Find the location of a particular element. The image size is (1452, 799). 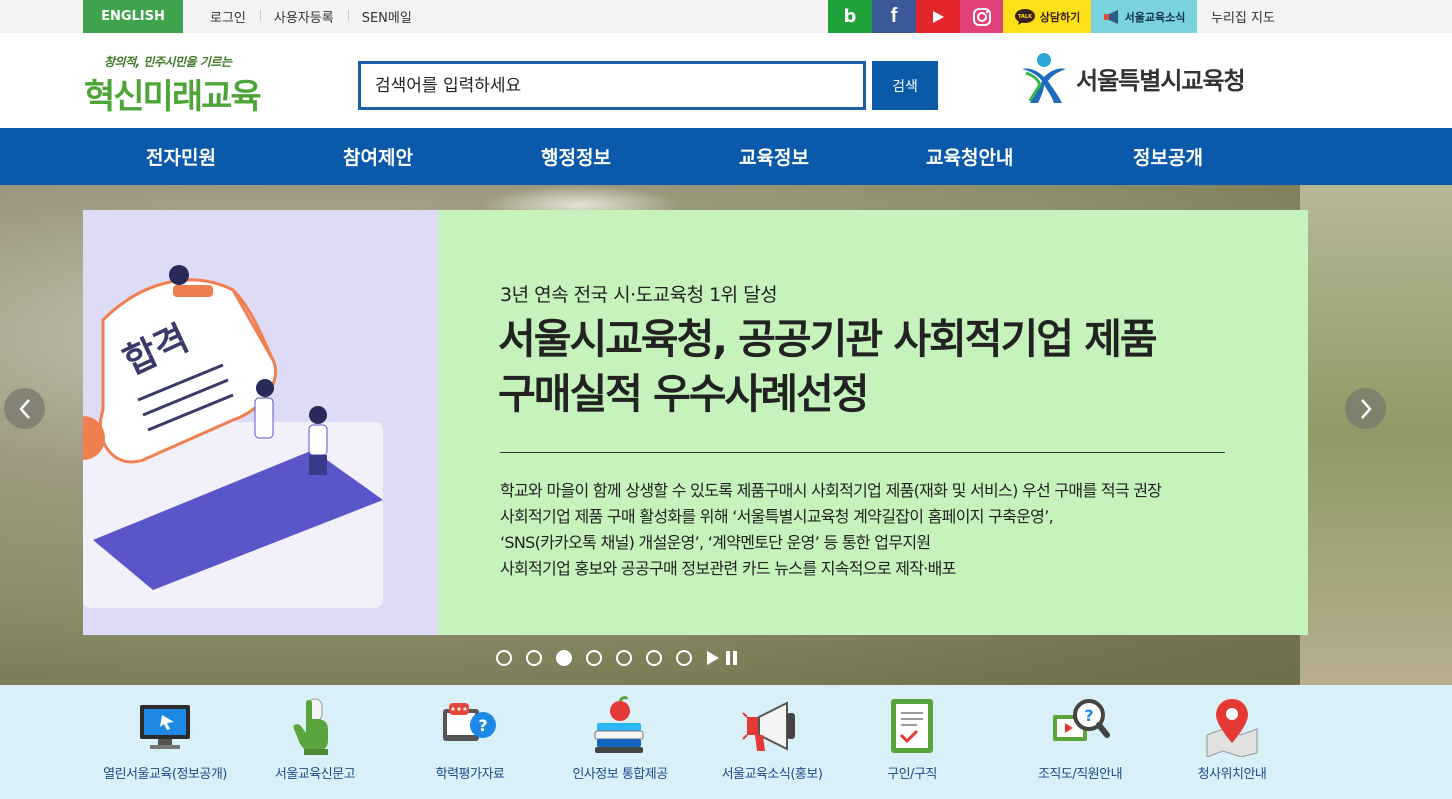

blog-icon: b is located at coordinates (850, 16).